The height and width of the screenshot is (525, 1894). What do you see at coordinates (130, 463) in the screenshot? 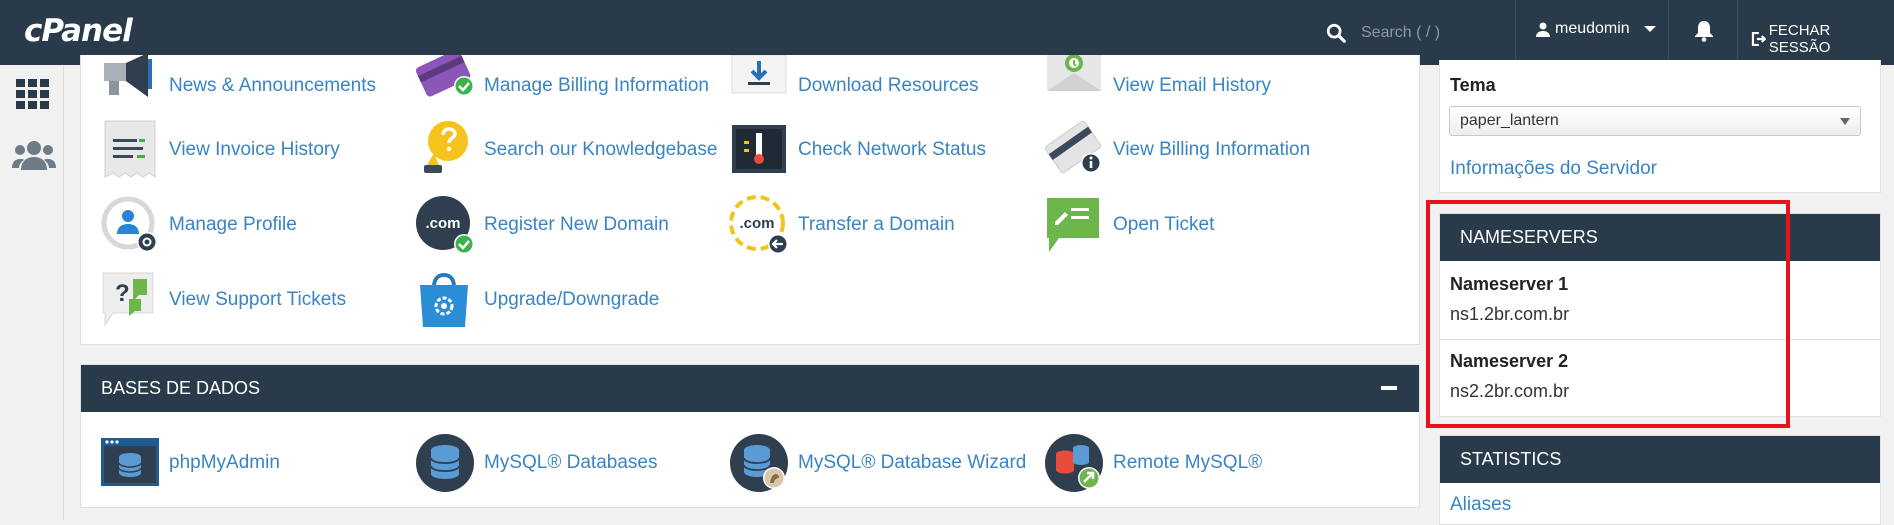
I see `phpmyadmin-icon` at bounding box center [130, 463].